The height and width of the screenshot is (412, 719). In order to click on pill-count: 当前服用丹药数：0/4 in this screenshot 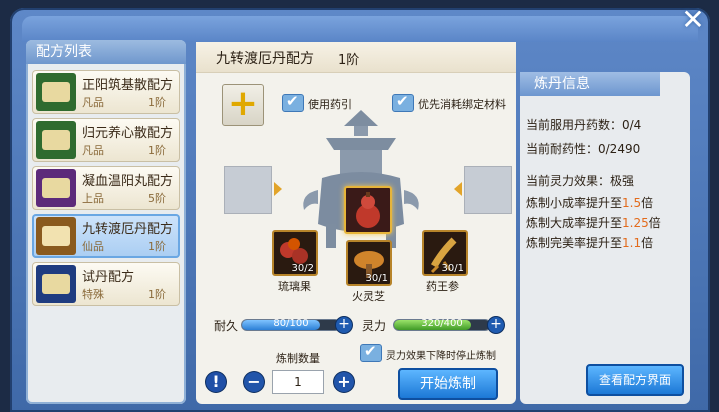, I will do `click(584, 125)`.